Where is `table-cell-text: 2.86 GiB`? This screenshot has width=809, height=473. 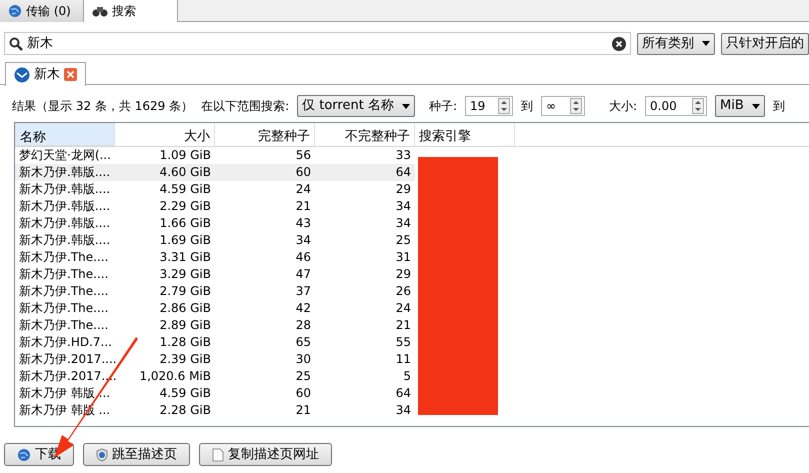 table-cell-text: 2.86 GiB is located at coordinates (185, 308).